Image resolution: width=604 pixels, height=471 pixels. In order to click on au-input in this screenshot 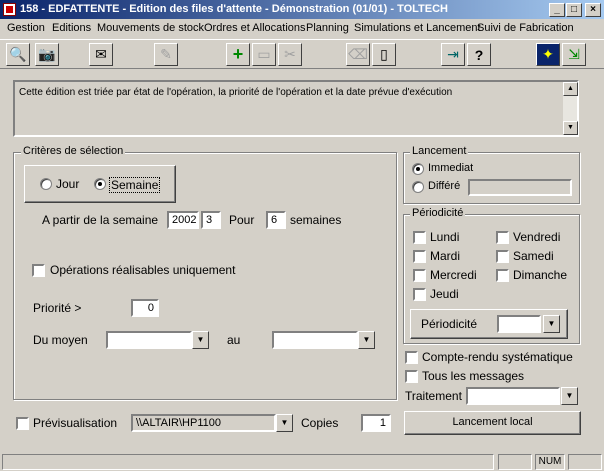, I will do `click(315, 340)`.